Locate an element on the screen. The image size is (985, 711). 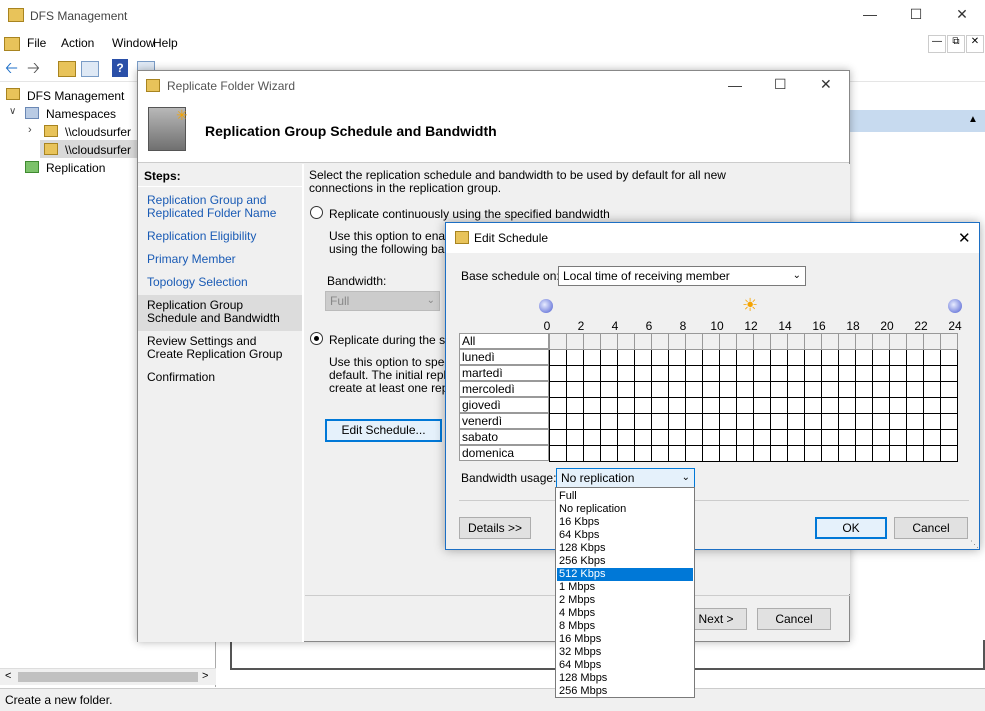
bandwidth-option: 128 Mbps is located at coordinates (625, 678).